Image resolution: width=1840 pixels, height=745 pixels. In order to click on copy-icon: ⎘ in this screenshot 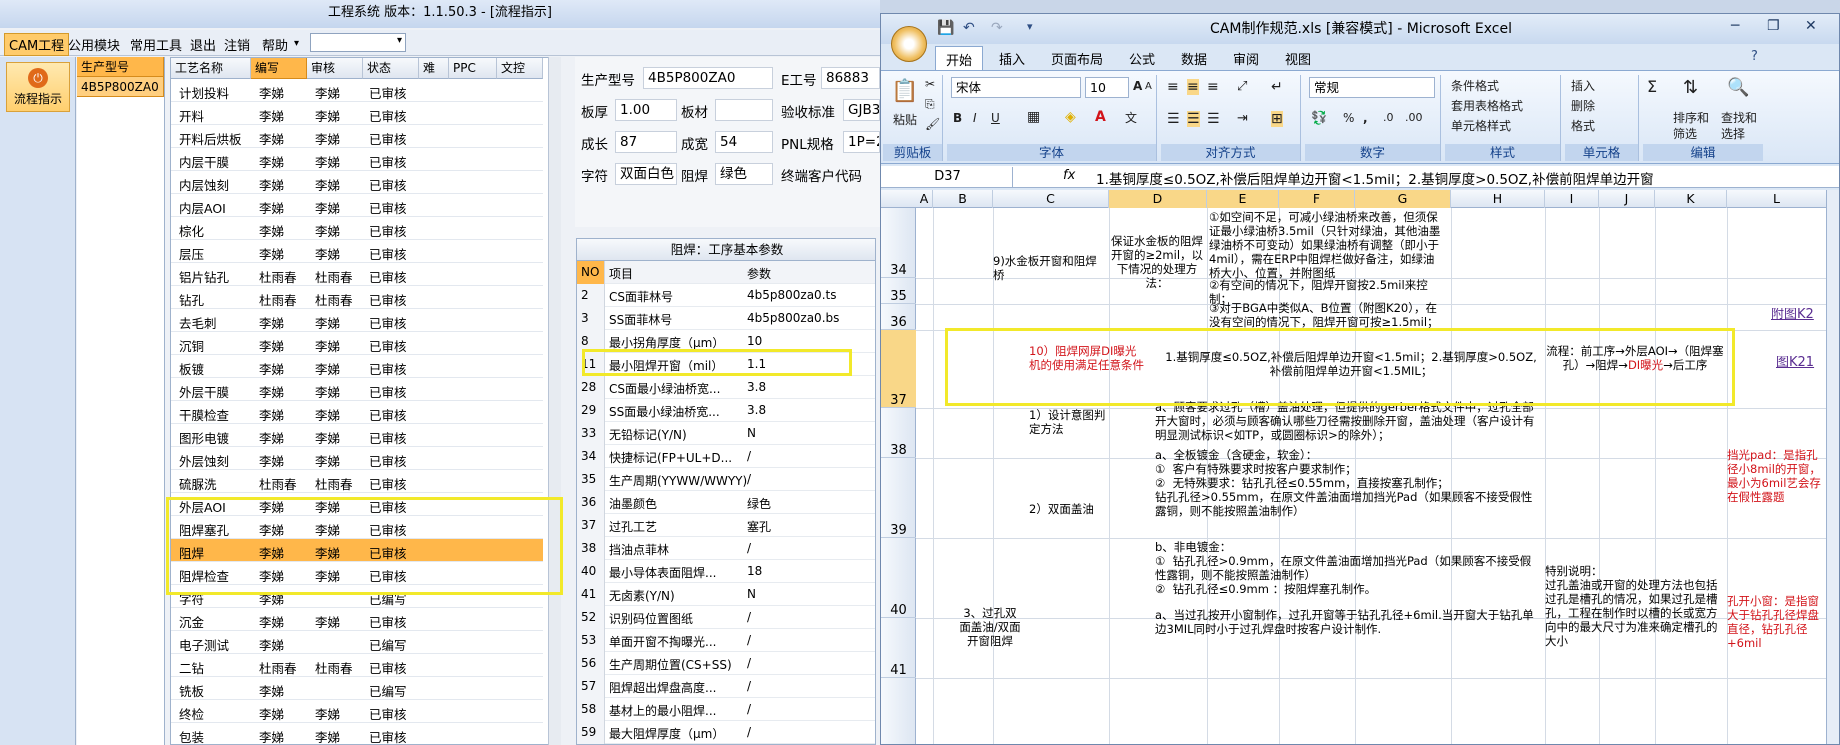, I will do `click(930, 104)`.